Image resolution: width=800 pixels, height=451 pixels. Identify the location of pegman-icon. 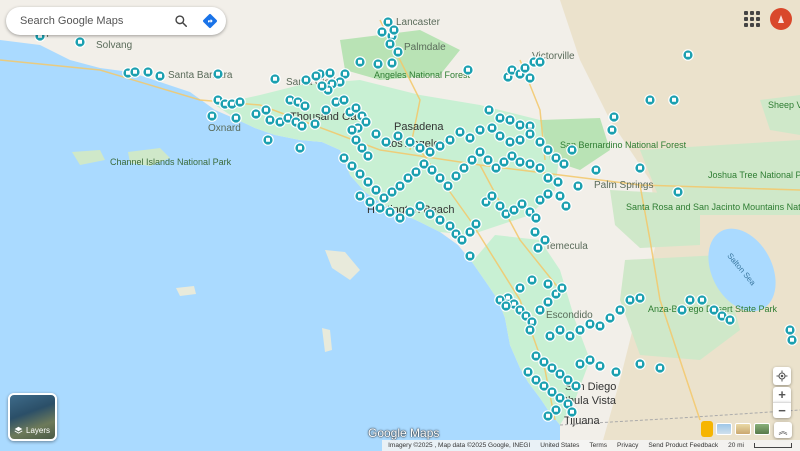
(707, 429).